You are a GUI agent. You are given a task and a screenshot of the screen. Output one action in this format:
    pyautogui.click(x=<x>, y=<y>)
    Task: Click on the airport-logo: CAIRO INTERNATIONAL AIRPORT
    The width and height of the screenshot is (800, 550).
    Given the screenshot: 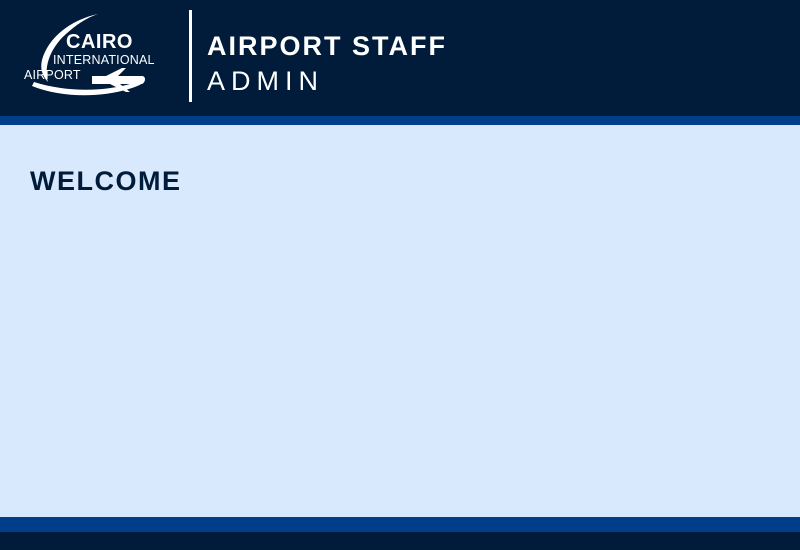 What is the action you would take?
    pyautogui.click(x=100, y=56)
    